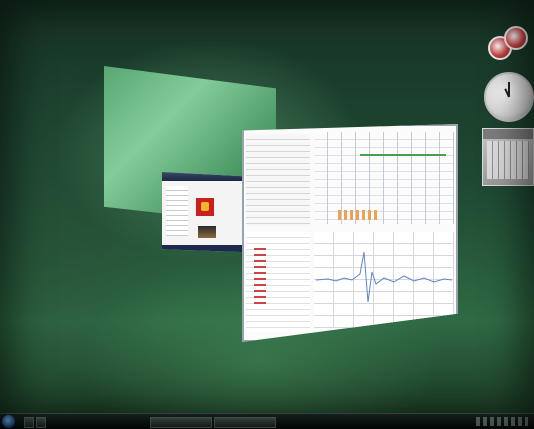  What do you see at coordinates (508, 134) in the screenshot?
I see `calendar-header` at bounding box center [508, 134].